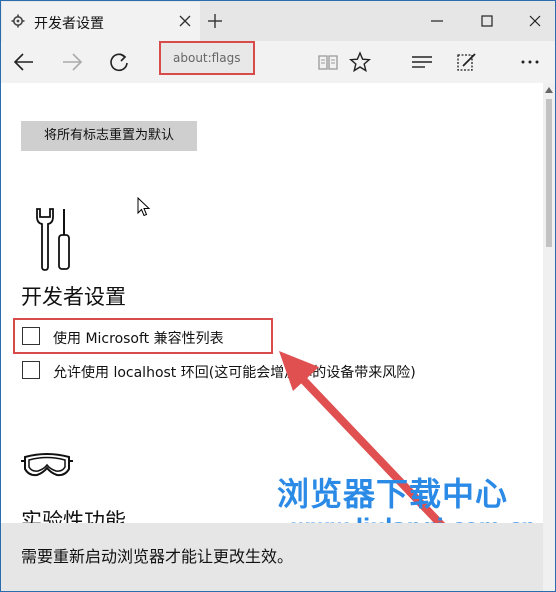 The image size is (556, 592). I want to click on hub-icon, so click(422, 62).